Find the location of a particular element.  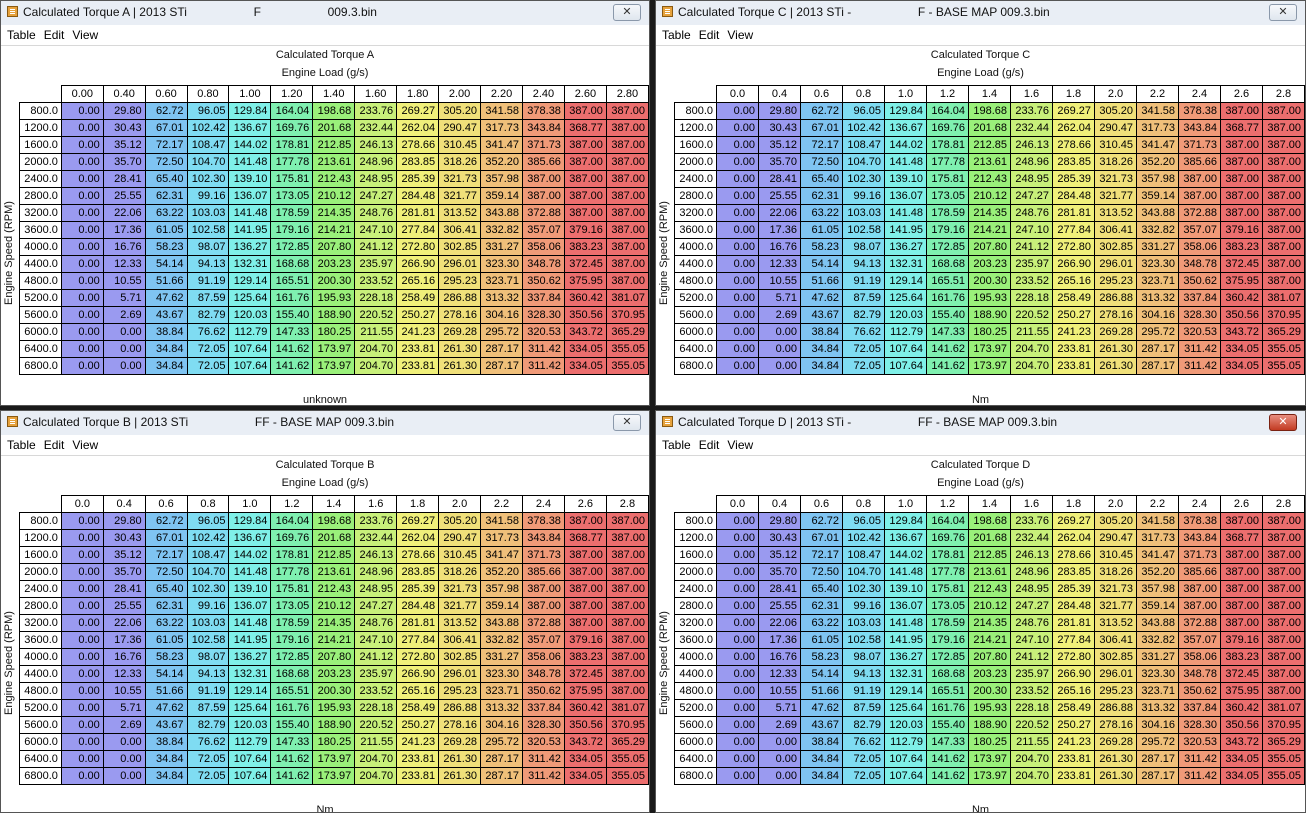

table-cell: 352.20 is located at coordinates (501, 572).